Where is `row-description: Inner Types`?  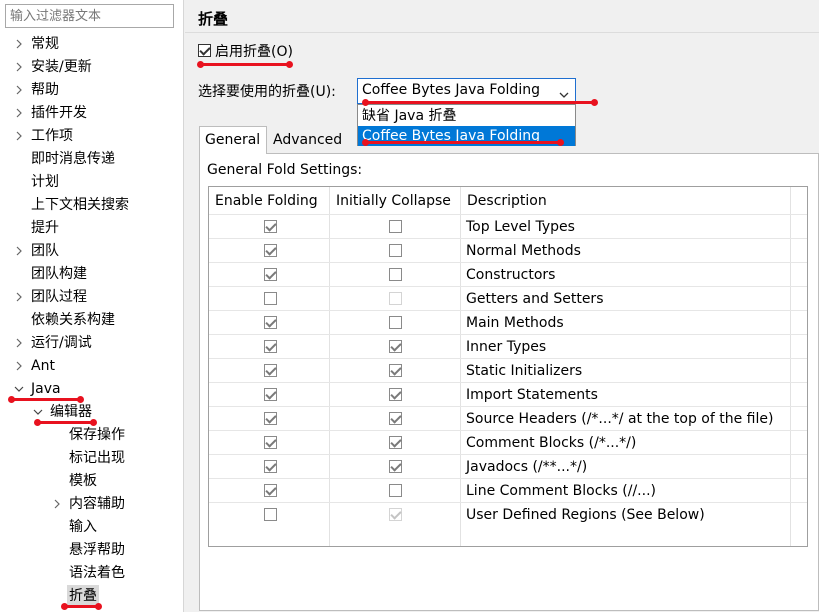
row-description: Inner Types is located at coordinates (506, 347).